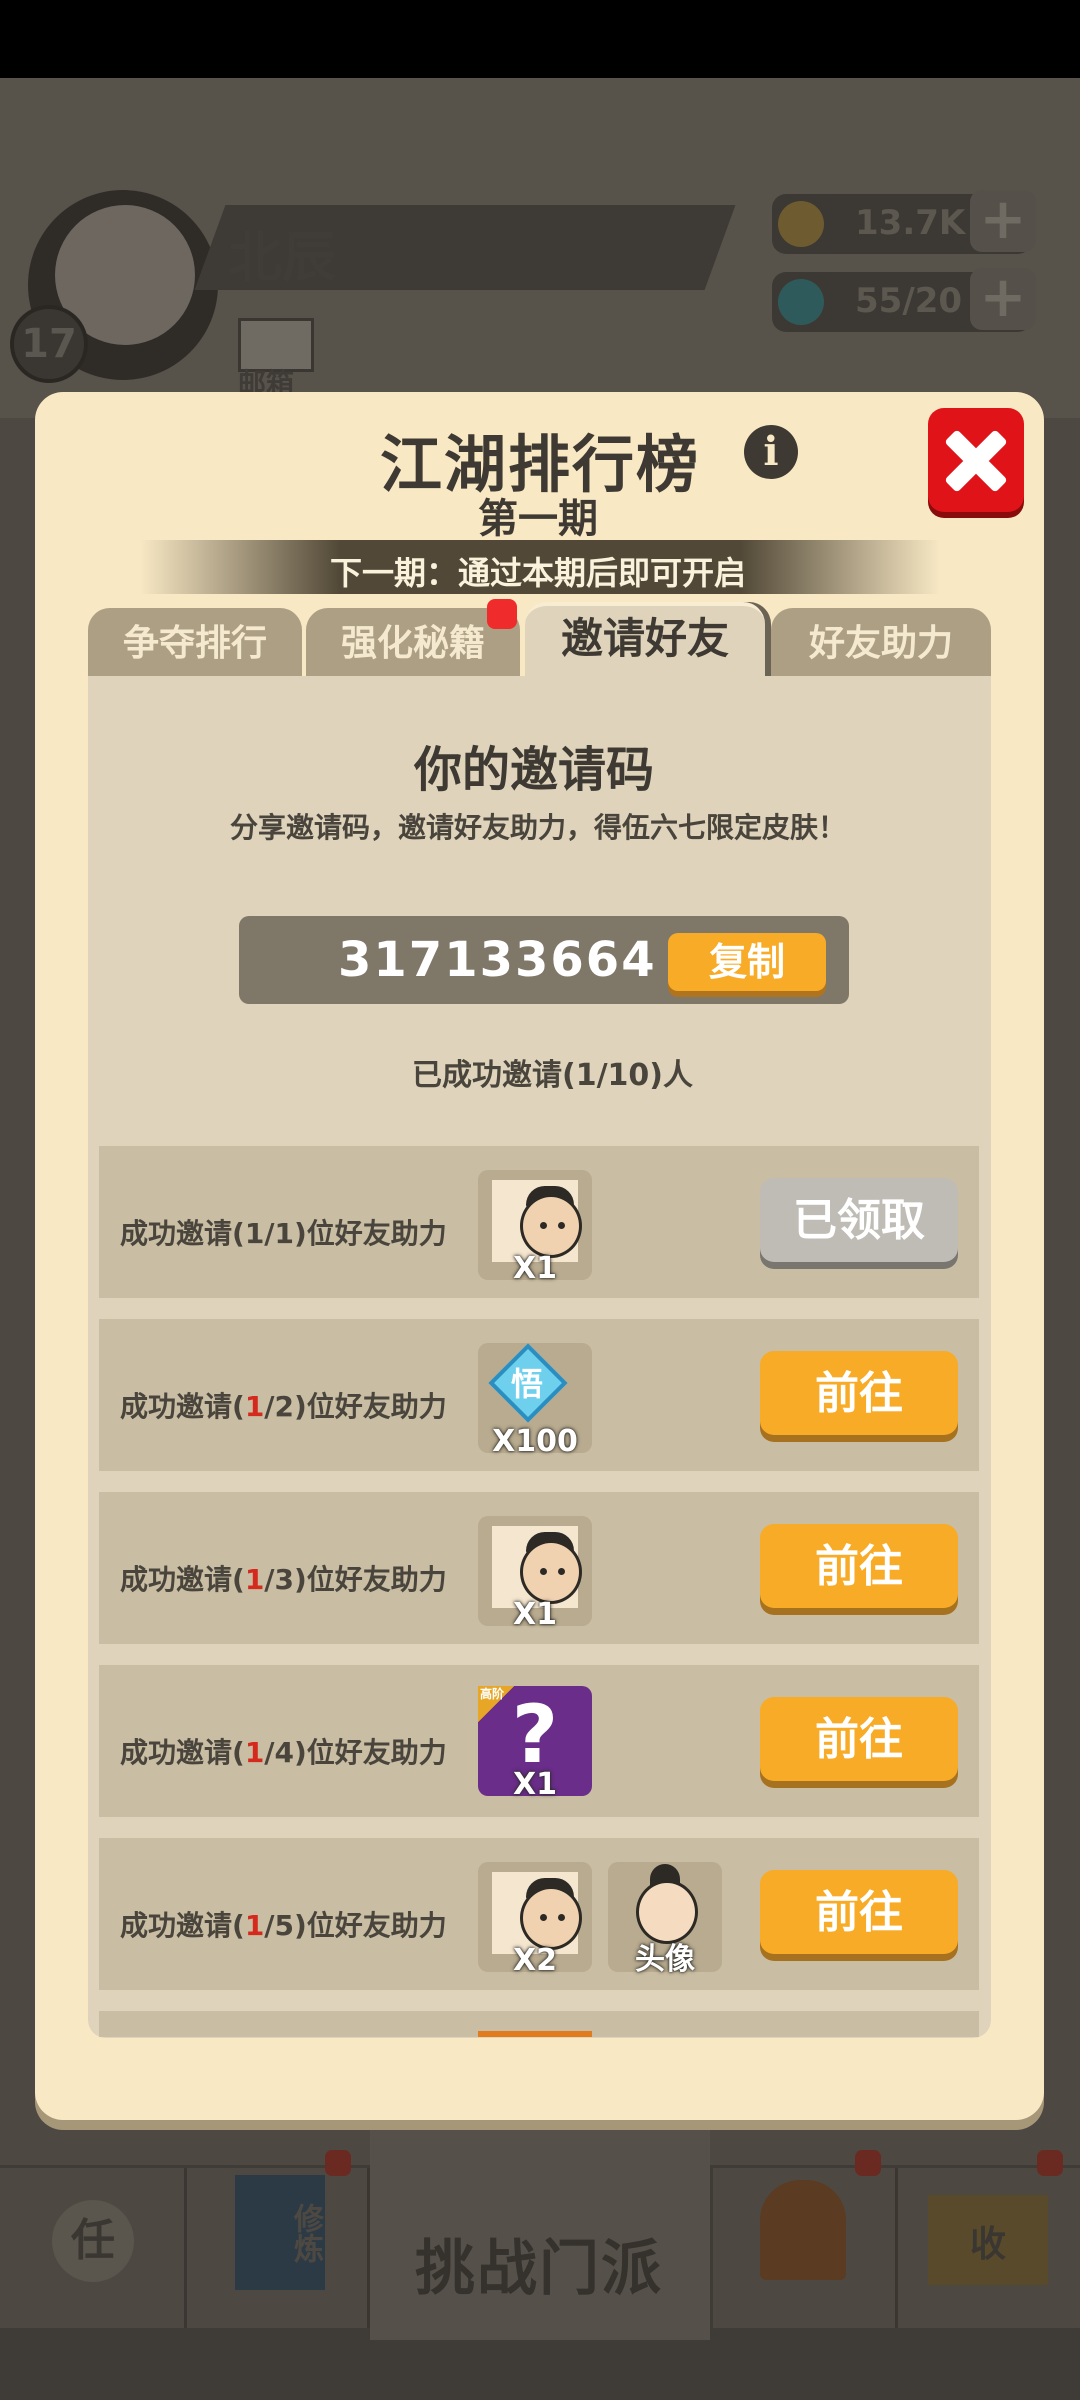 This screenshot has height=2400, width=1080. Describe the element at coordinates (538, 827) in the screenshot. I see `invite-description: 分享邀请码，邀请好友助力，得伍六七限定皮肤！` at that location.